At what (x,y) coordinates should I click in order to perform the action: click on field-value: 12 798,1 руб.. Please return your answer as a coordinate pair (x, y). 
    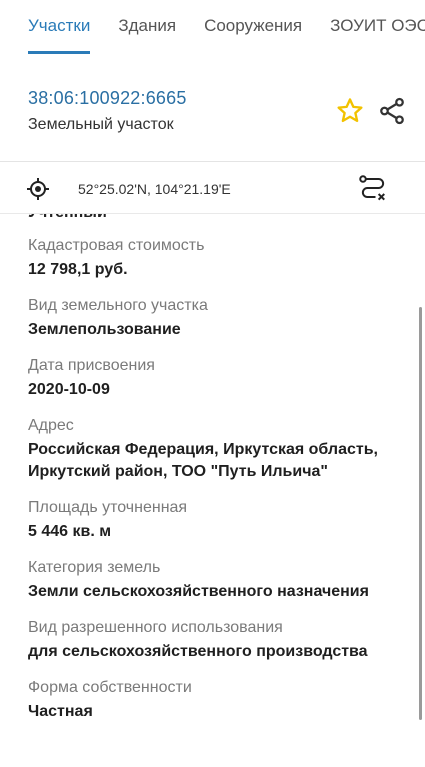
    Looking at the image, I should click on (78, 269).